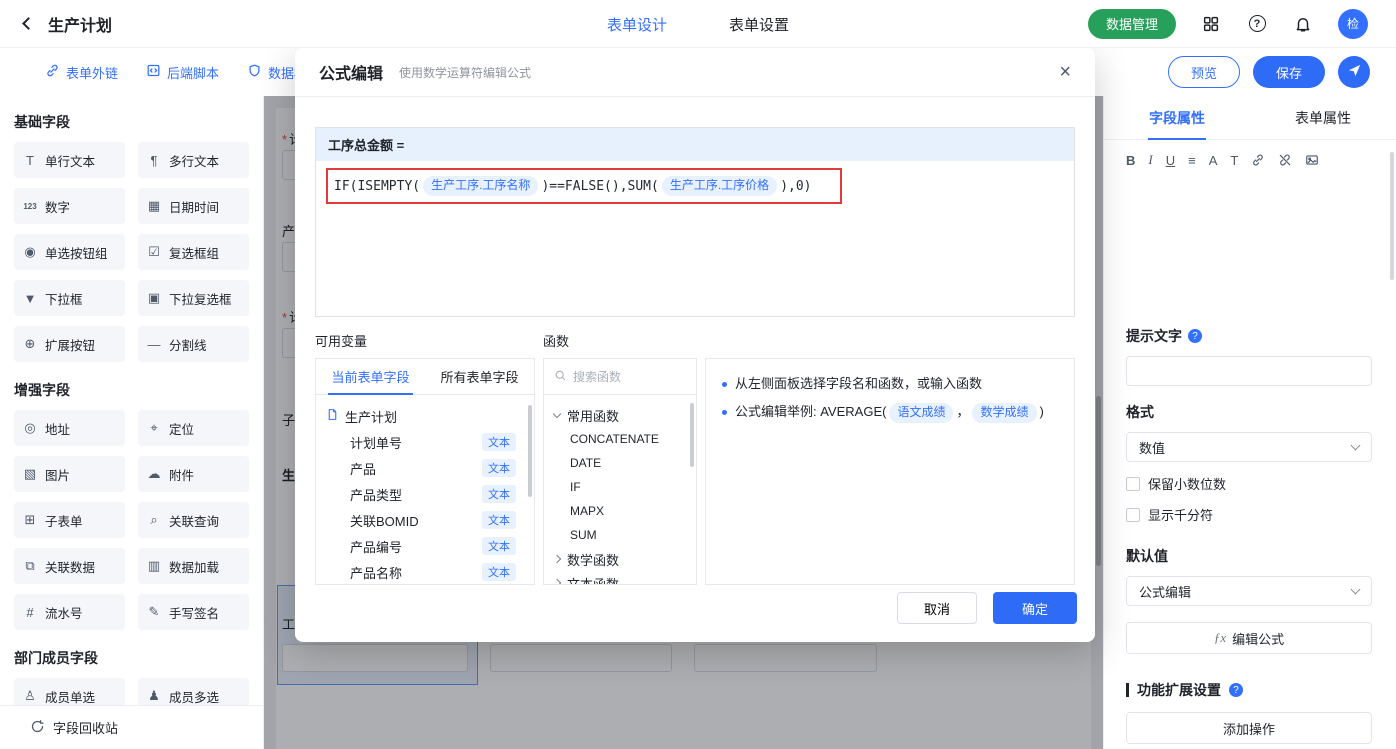 This screenshot has width=1396, height=749. What do you see at coordinates (69, 428) in the screenshot?
I see `field-item-address: ◎ 地址` at bounding box center [69, 428].